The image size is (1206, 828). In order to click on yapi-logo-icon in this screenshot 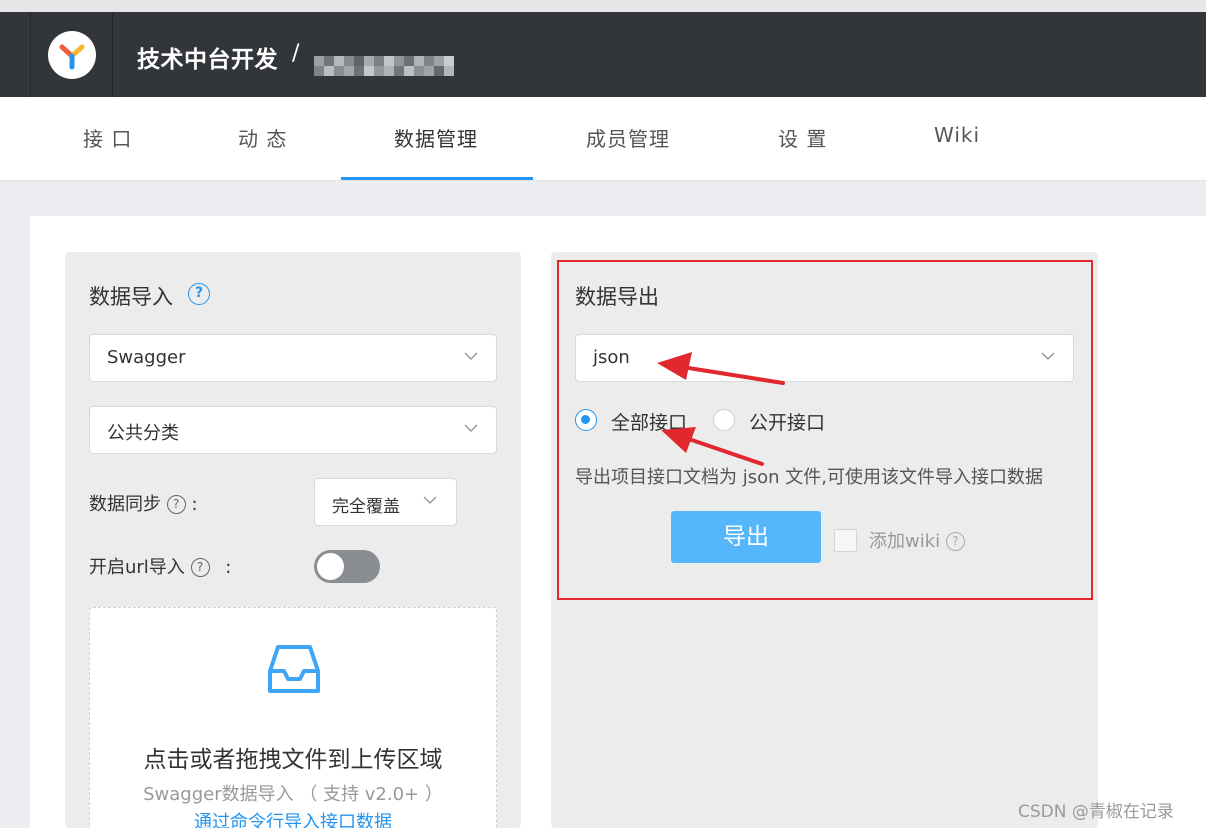, I will do `click(72, 55)`.